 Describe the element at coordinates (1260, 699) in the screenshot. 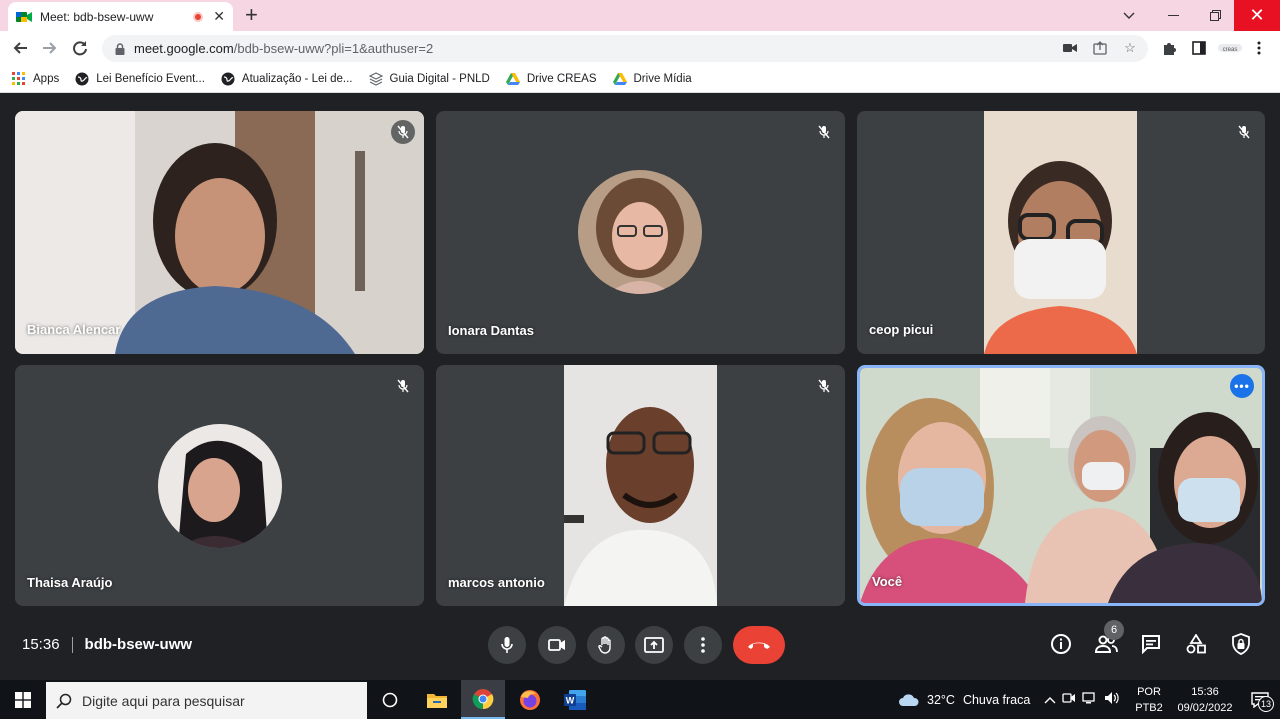

I see `notification-center-button: 13` at that location.